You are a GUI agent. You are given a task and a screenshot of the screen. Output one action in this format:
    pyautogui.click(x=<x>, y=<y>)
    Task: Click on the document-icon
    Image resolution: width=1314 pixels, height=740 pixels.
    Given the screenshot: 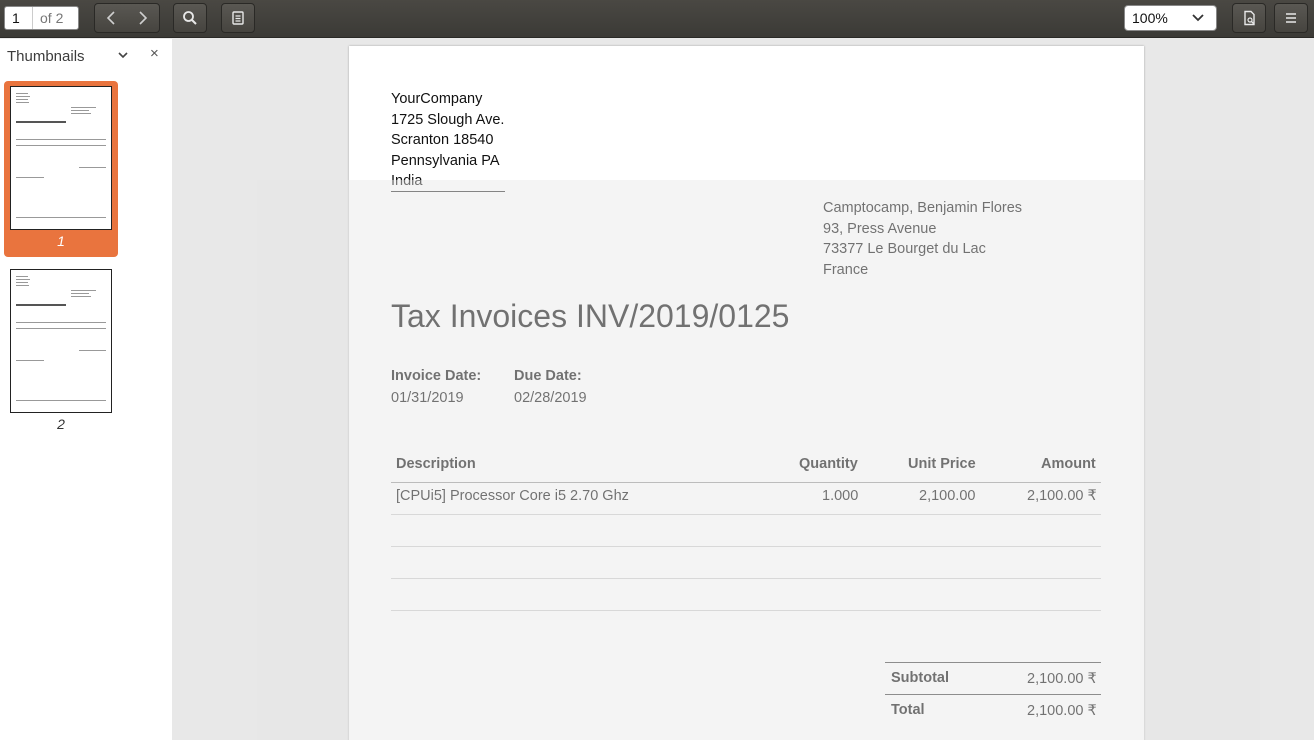 What is the action you would take?
    pyautogui.click(x=1249, y=18)
    